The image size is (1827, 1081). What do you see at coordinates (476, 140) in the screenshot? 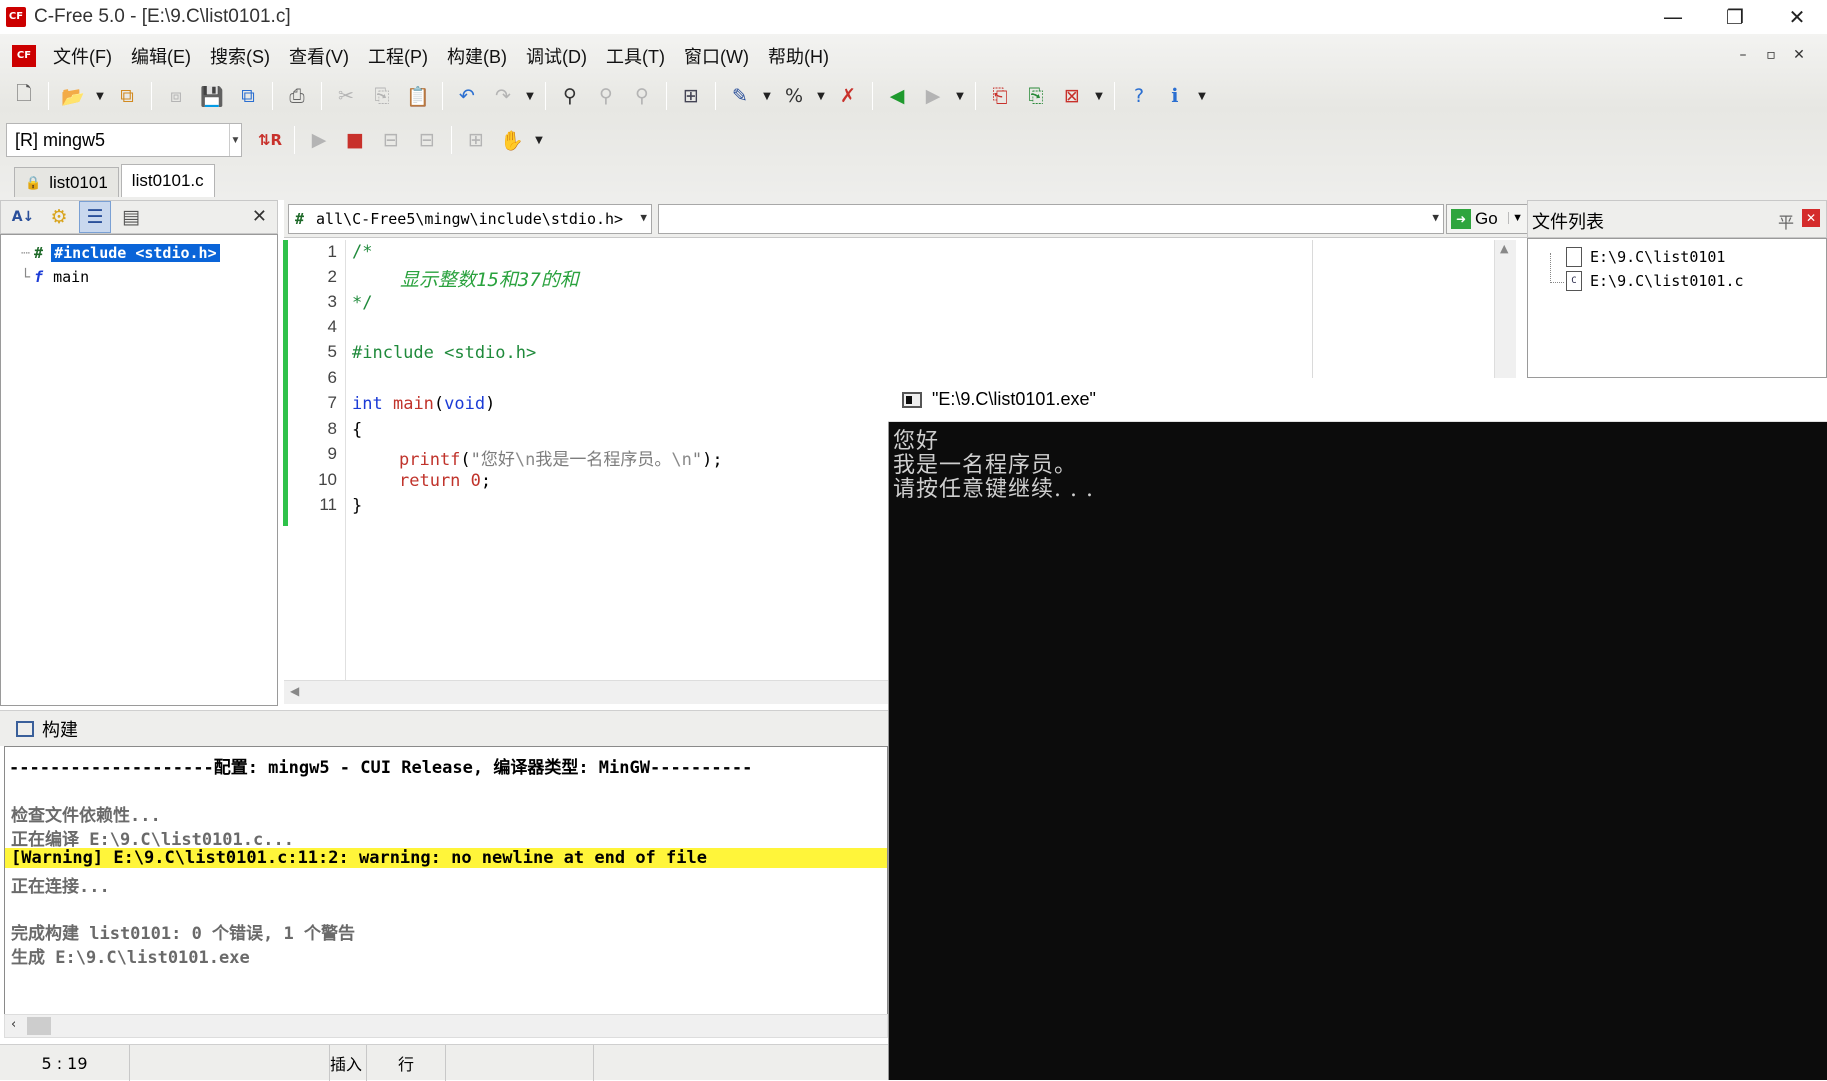
I see `rebuild-icon: ⊞` at bounding box center [476, 140].